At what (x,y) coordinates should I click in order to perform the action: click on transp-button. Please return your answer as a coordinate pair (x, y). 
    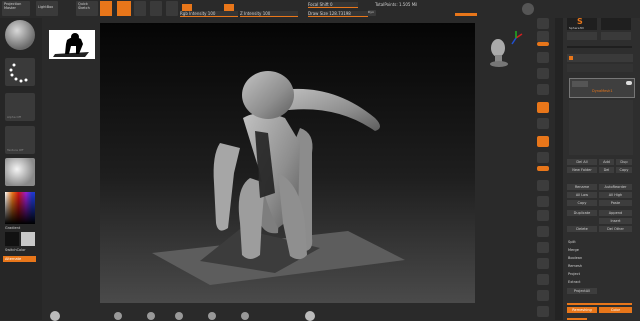
    Looking at the image, I should click on (543, 263).